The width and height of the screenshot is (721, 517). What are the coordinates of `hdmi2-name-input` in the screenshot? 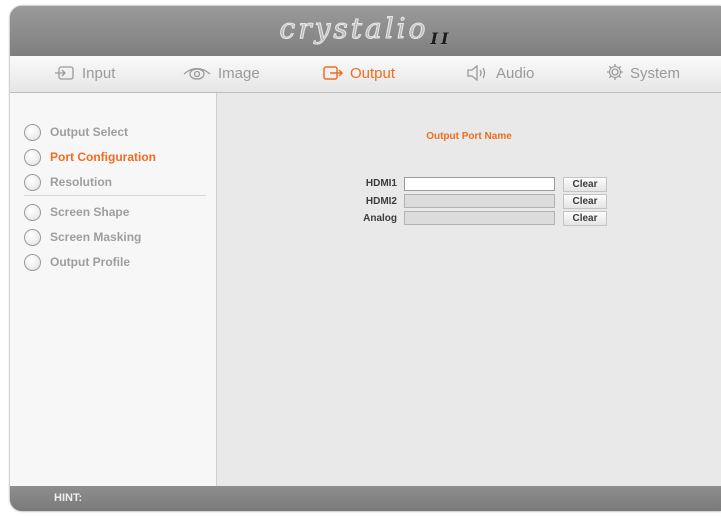 It's located at (479, 201).